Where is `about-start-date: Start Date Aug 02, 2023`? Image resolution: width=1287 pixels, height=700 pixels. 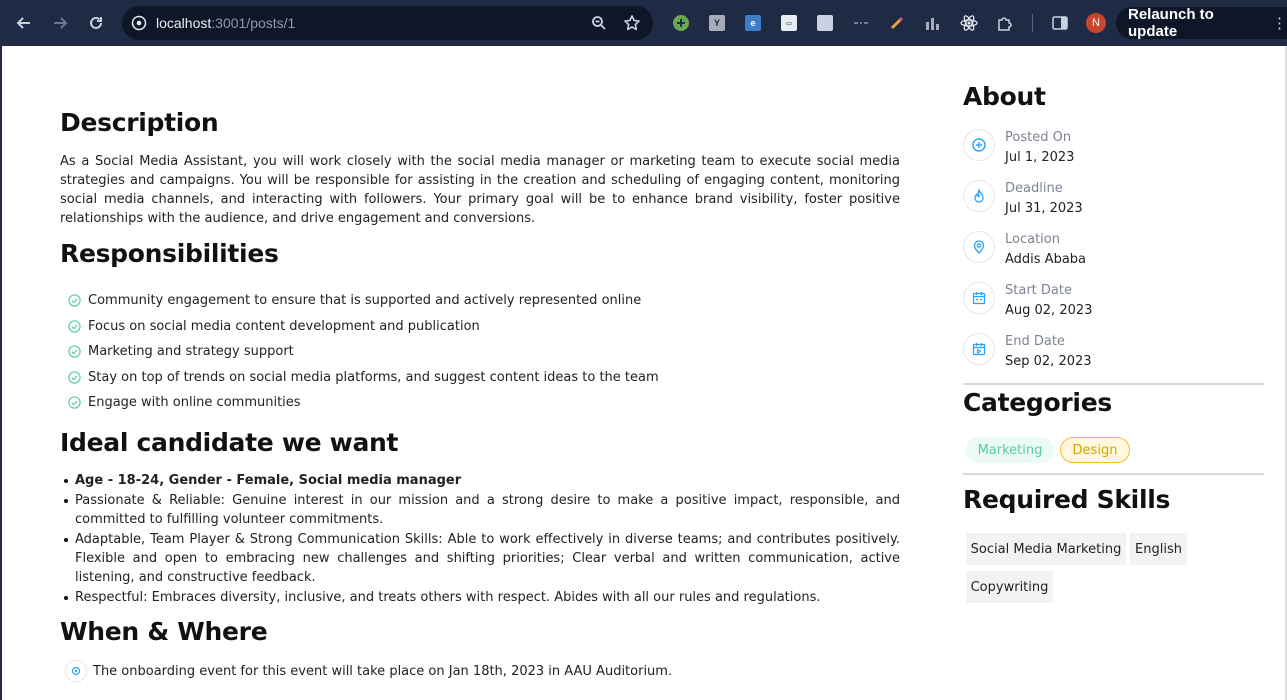
about-start-date: Start Date Aug 02, 2023 is located at coordinates (1027, 301).